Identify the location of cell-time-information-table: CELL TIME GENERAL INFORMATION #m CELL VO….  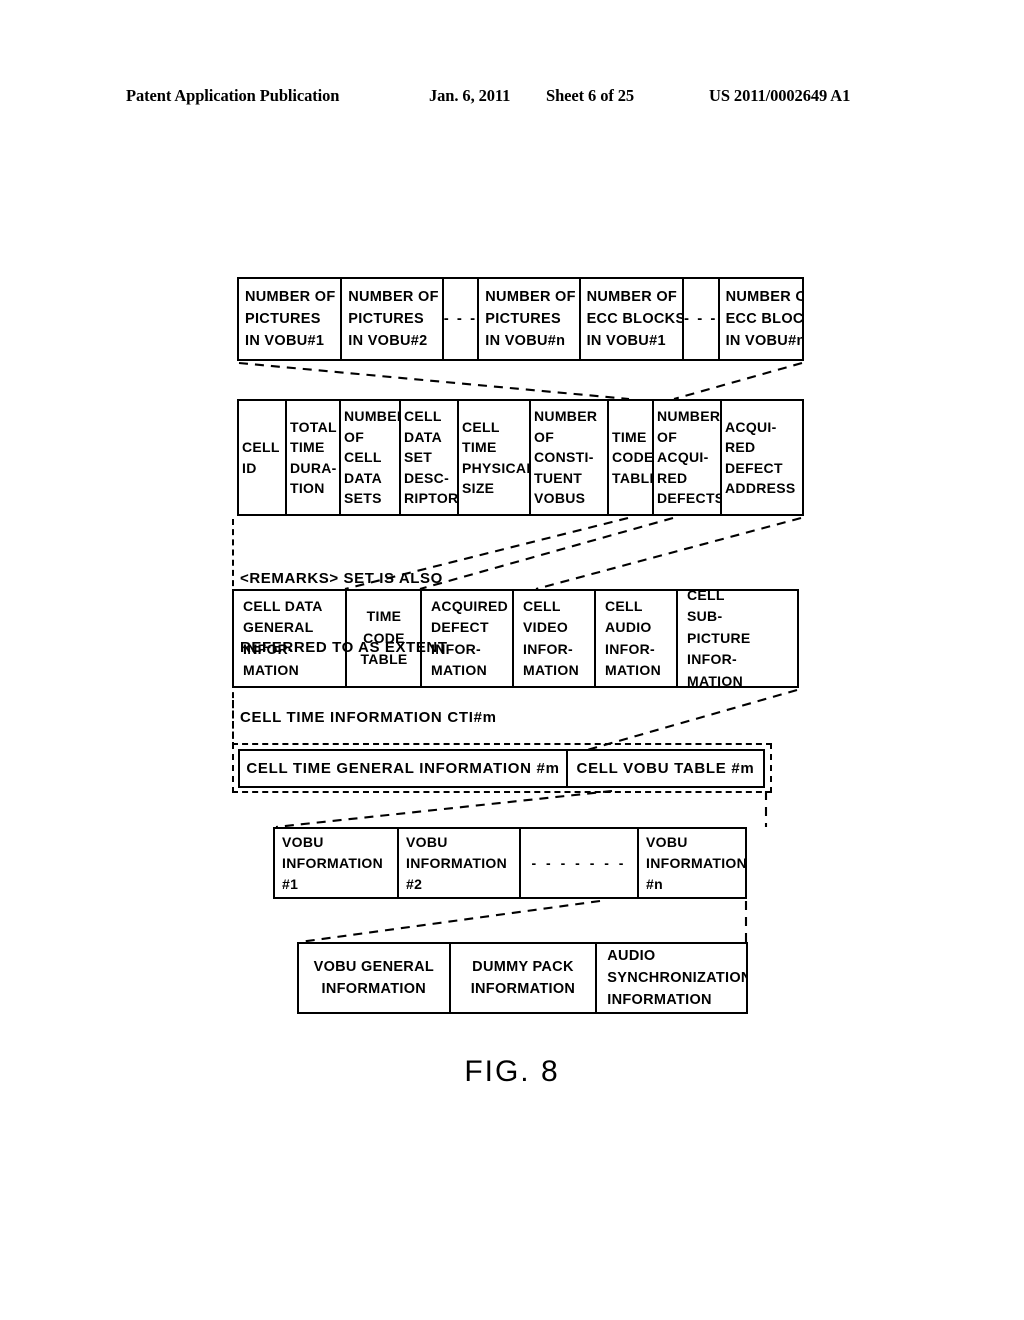
(501, 768).